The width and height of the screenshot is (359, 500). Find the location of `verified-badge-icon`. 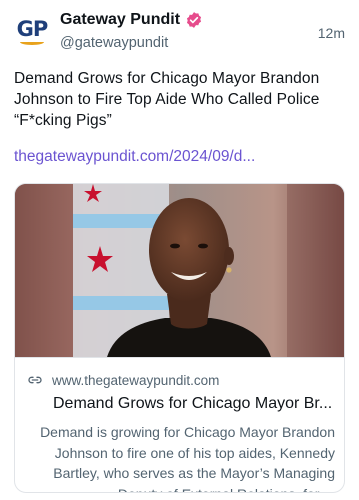

verified-badge-icon is located at coordinates (194, 20).